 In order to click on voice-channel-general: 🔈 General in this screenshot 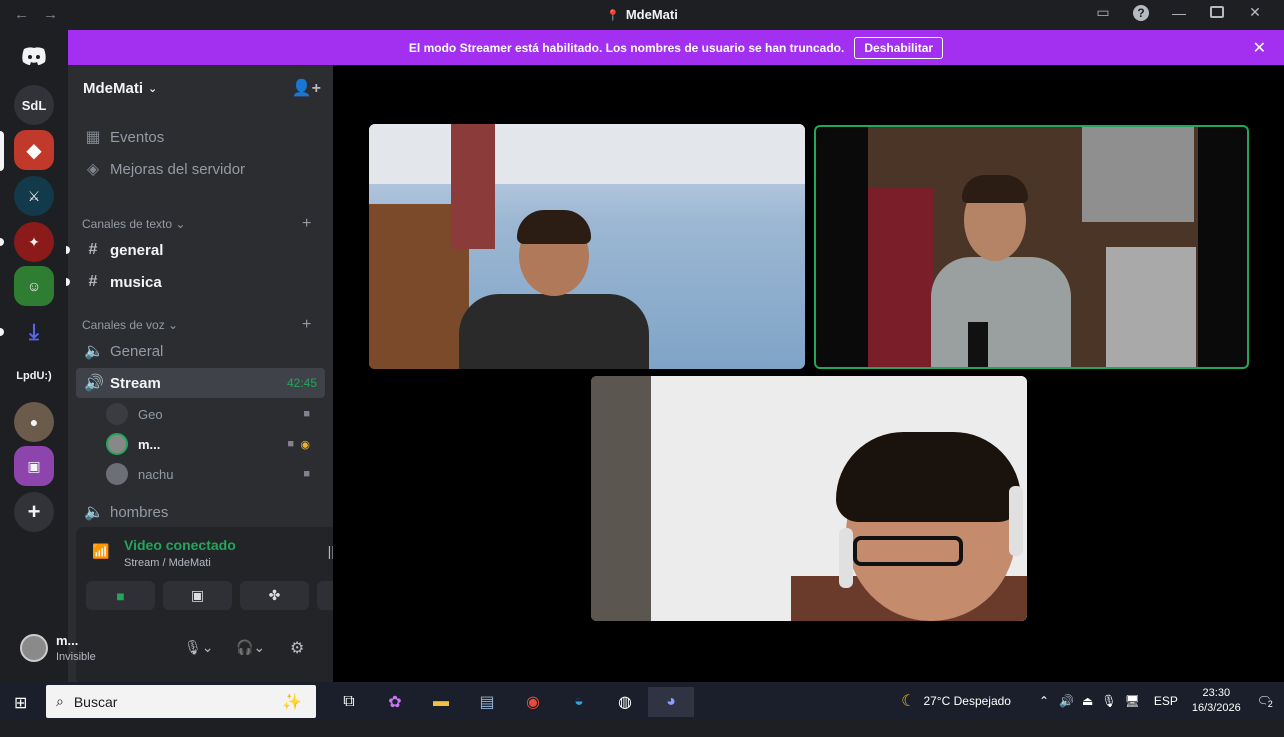, I will do `click(200, 351)`.